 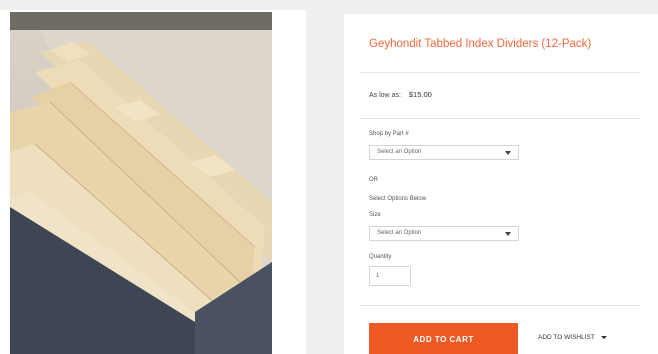 What do you see at coordinates (399, 152) in the screenshot?
I see `part-select-value: Select an Option` at bounding box center [399, 152].